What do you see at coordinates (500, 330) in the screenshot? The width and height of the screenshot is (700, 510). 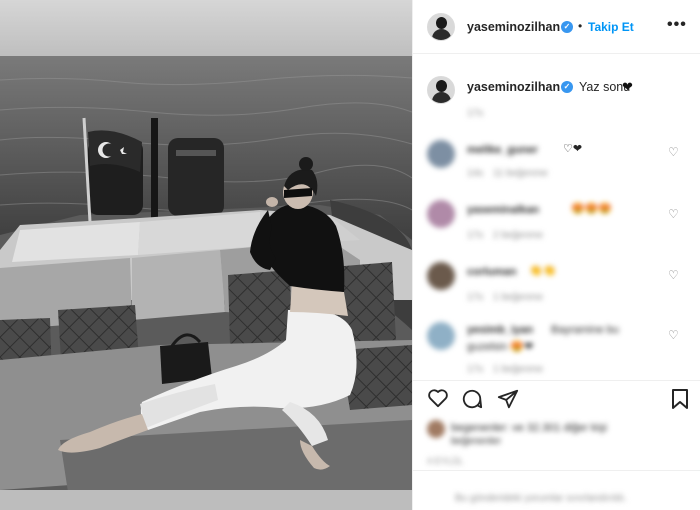 I see `comment-username: yesimb_iyan` at bounding box center [500, 330].